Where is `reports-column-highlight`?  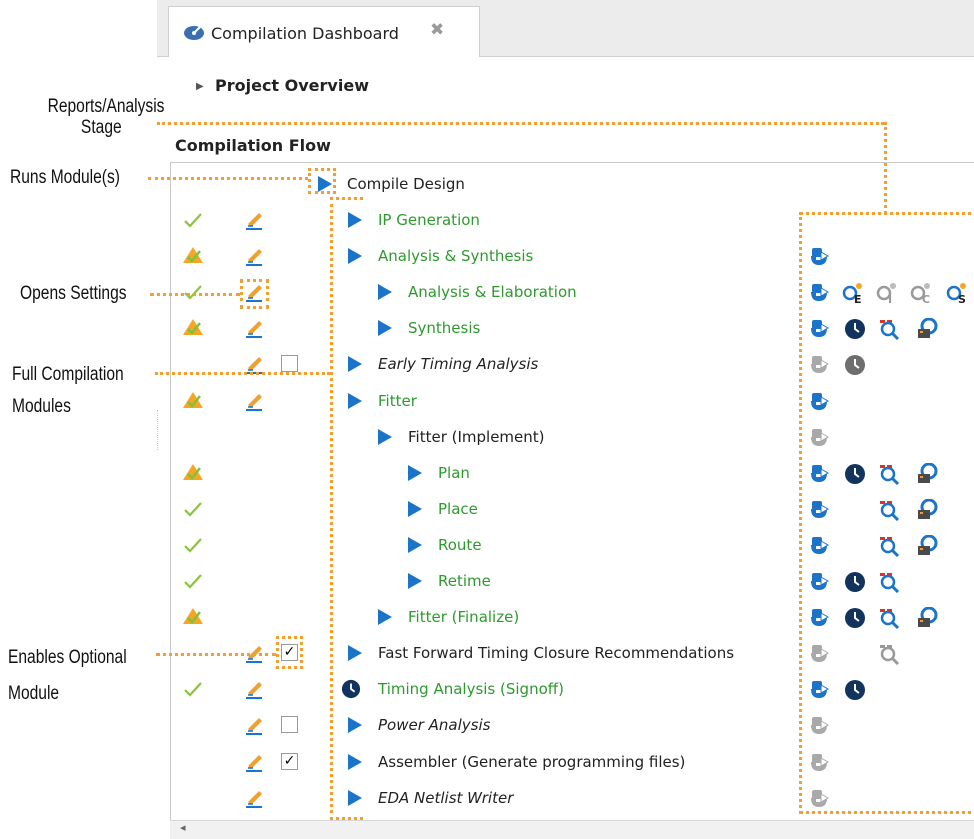
reports-column-highlight is located at coordinates (886, 513).